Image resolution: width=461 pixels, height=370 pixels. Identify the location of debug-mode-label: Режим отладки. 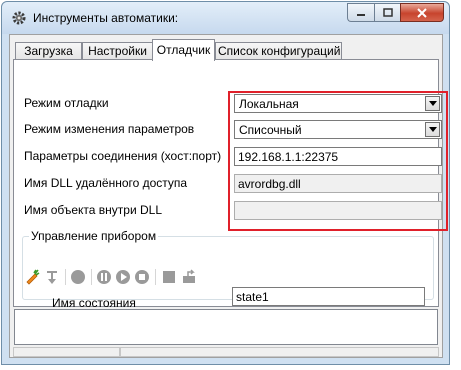
(66, 103).